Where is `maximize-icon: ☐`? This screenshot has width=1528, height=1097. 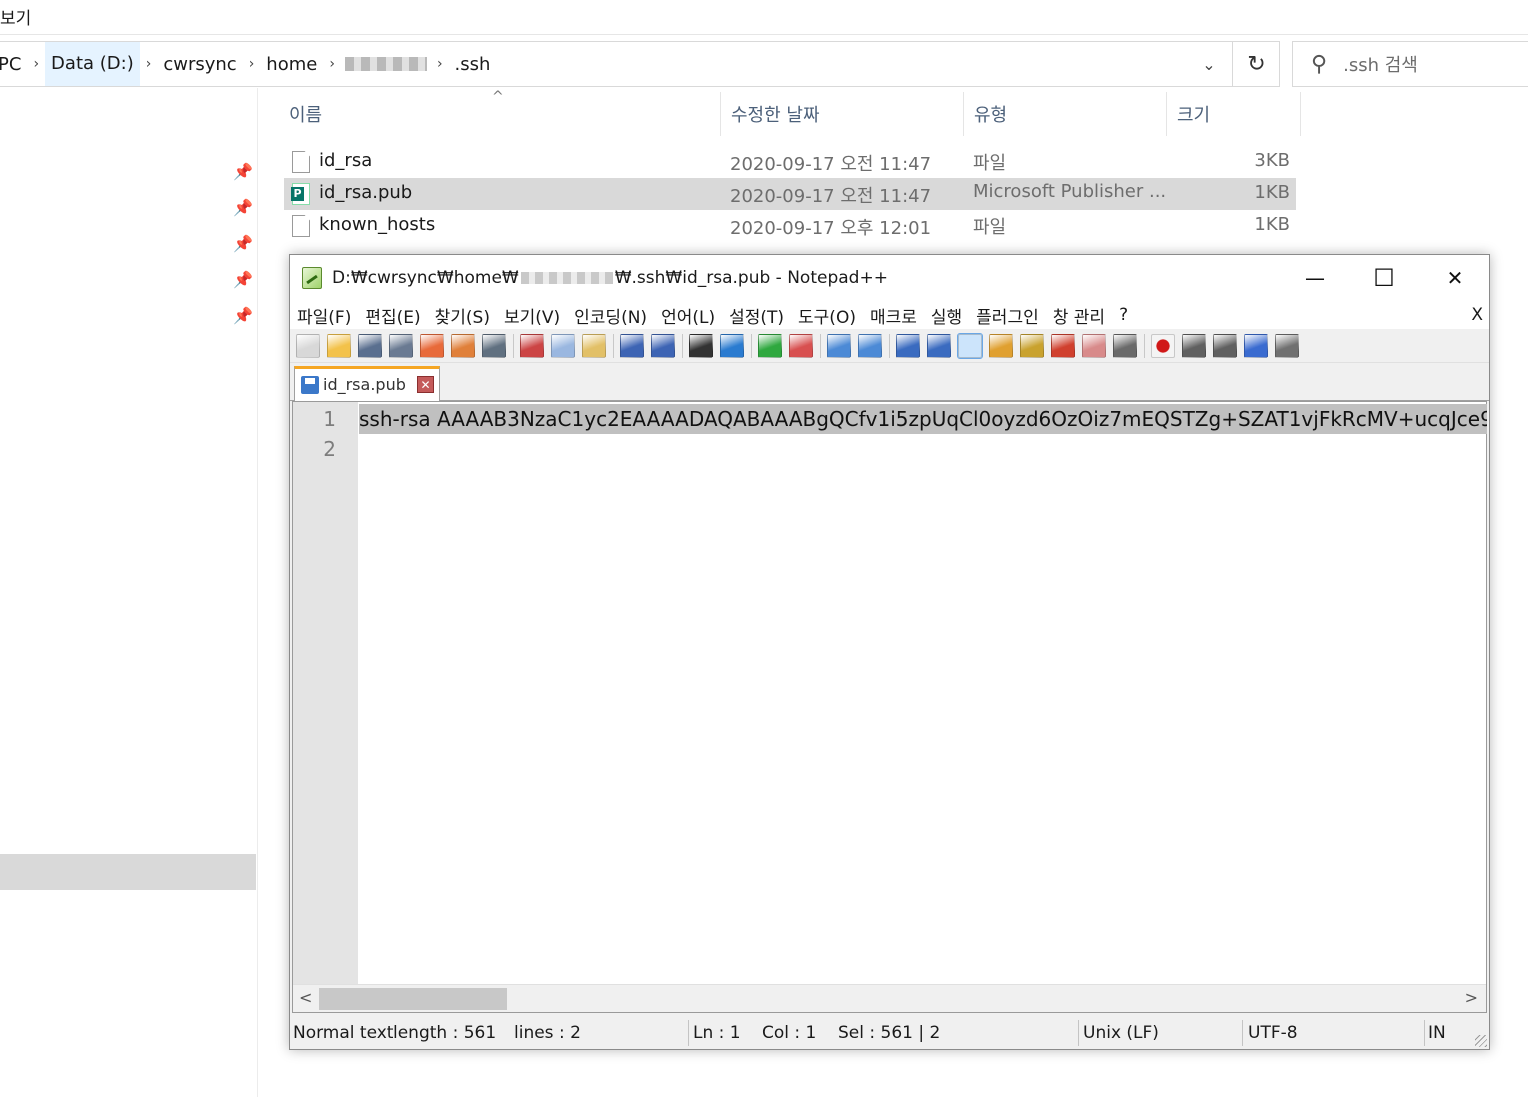 maximize-icon: ☐ is located at coordinates (1384, 278).